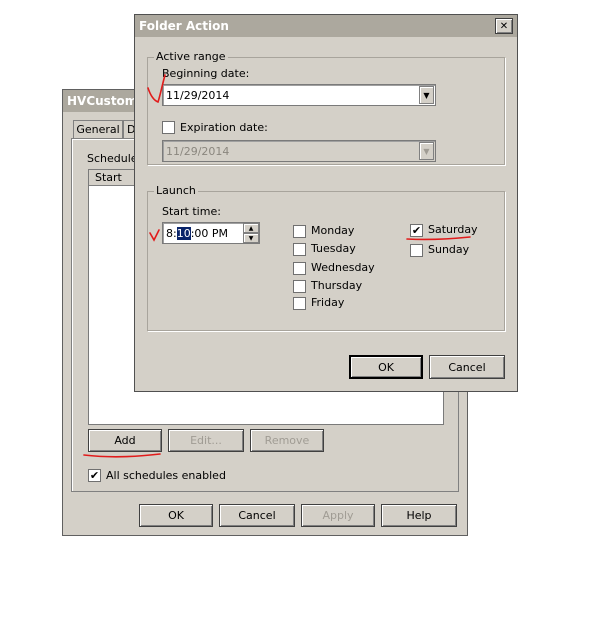 The image size is (604, 631). I want to click on tuesday-label: Tuesday, so click(333, 248).